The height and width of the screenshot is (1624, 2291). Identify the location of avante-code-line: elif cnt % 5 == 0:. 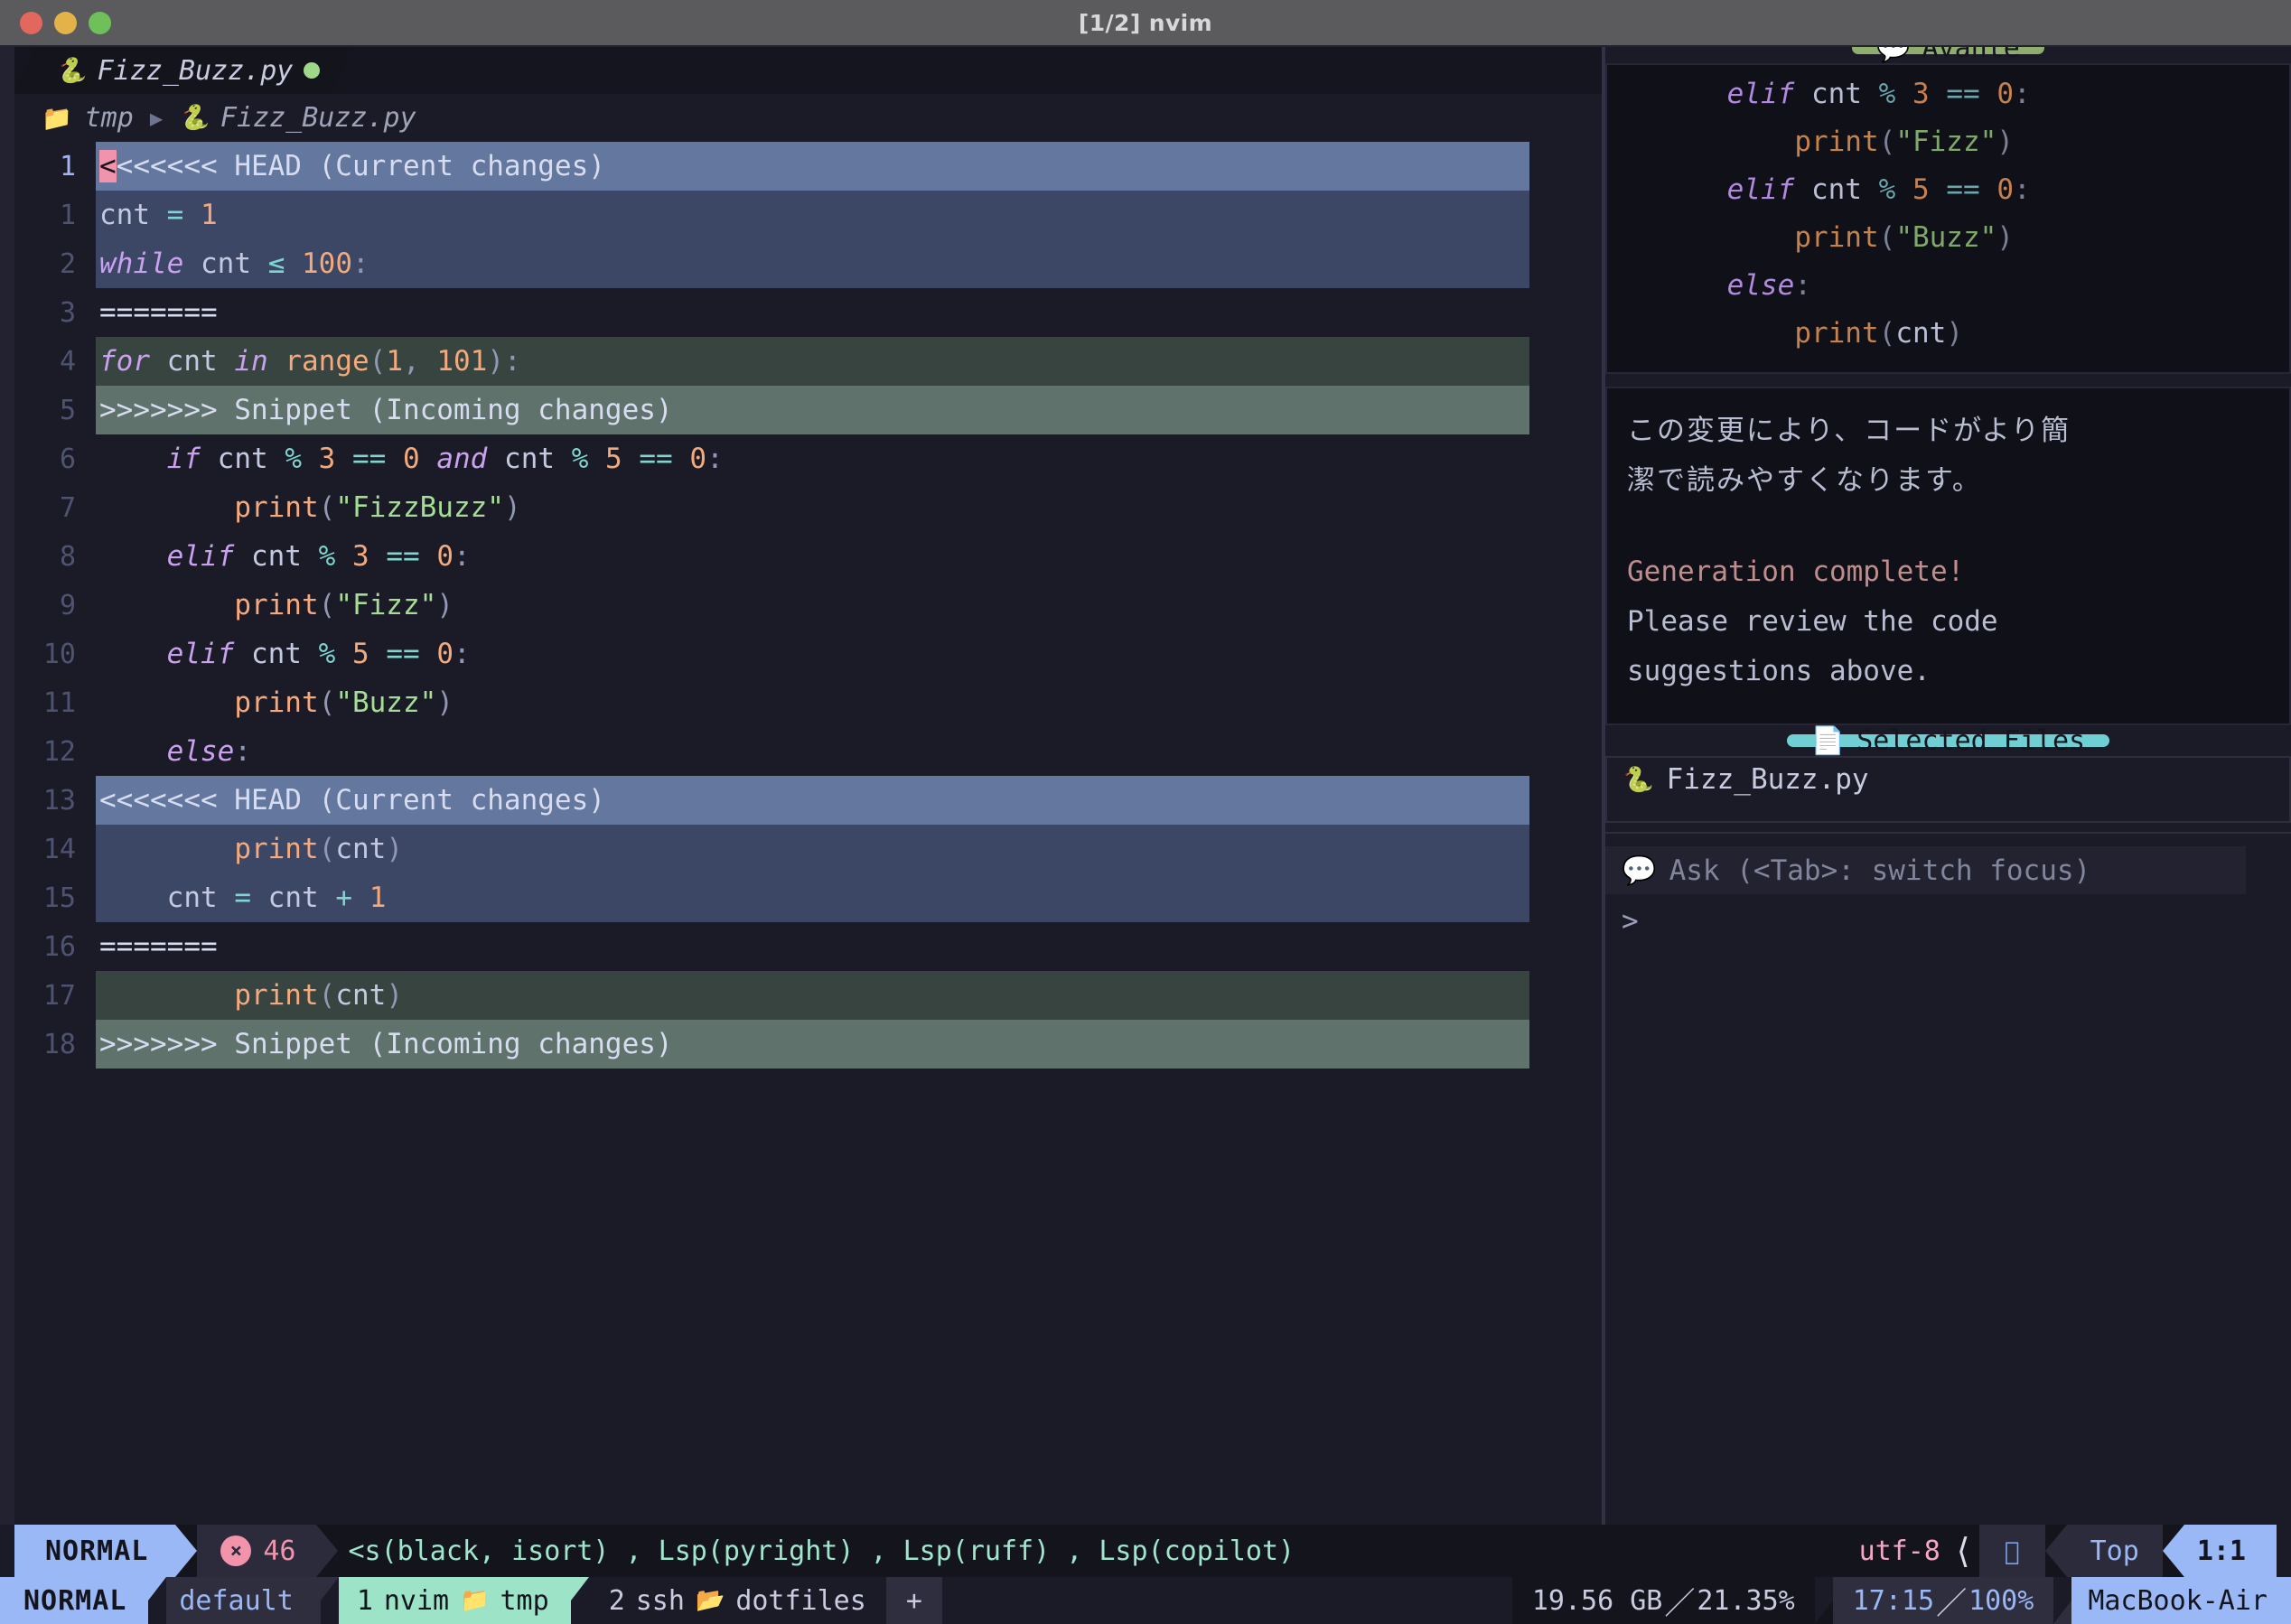
(1878, 189).